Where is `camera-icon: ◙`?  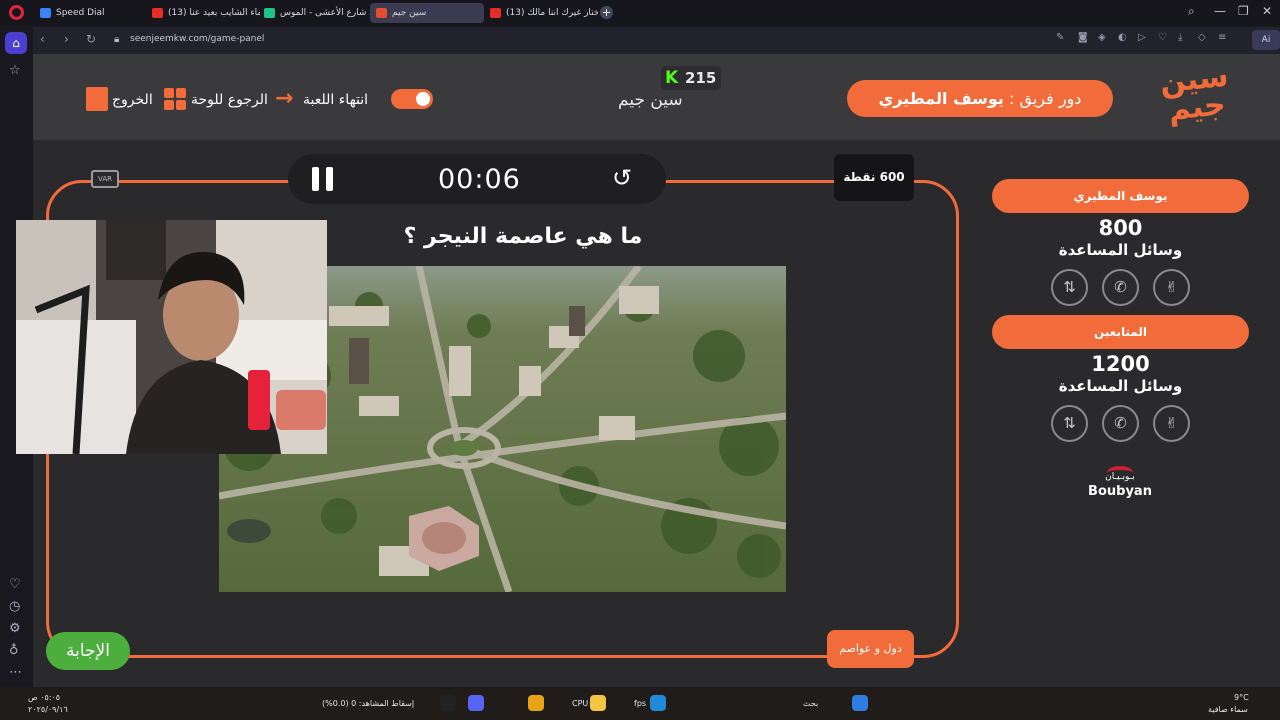 camera-icon: ◙ is located at coordinates (1083, 37).